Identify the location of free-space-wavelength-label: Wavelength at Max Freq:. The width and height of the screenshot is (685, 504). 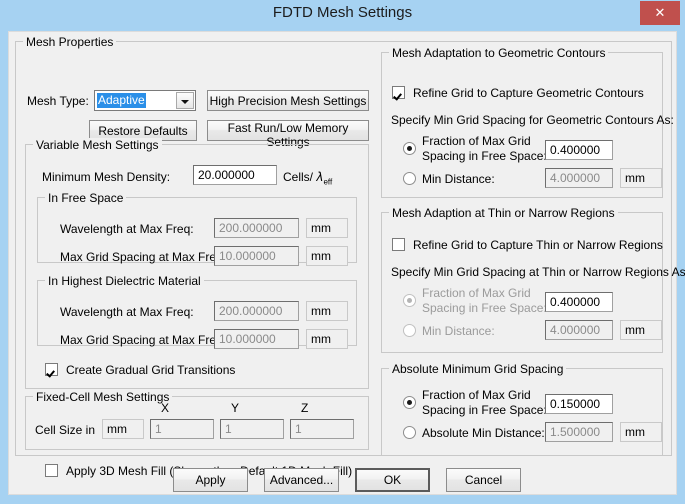
(127, 229).